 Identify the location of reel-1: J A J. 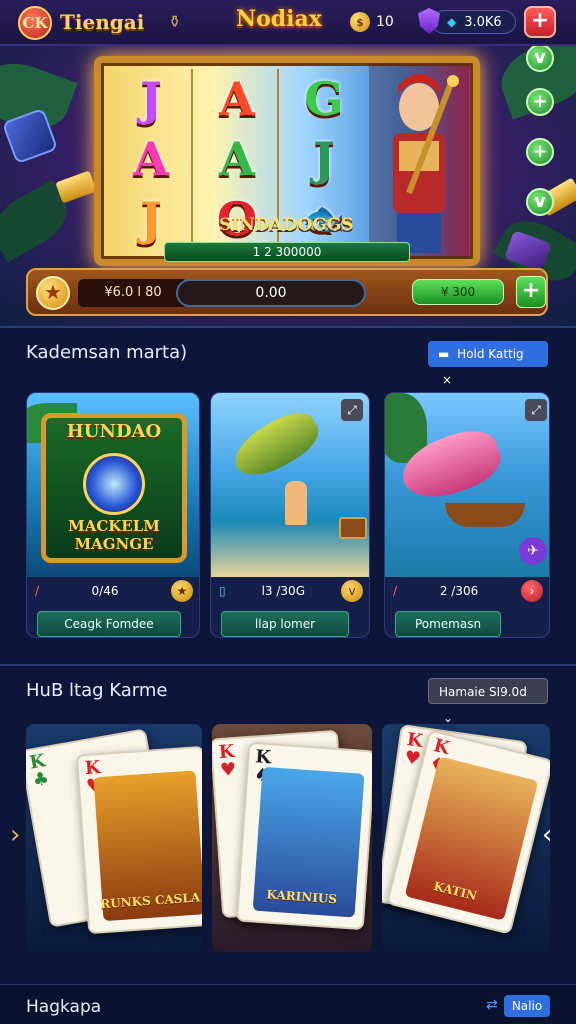
(152, 161).